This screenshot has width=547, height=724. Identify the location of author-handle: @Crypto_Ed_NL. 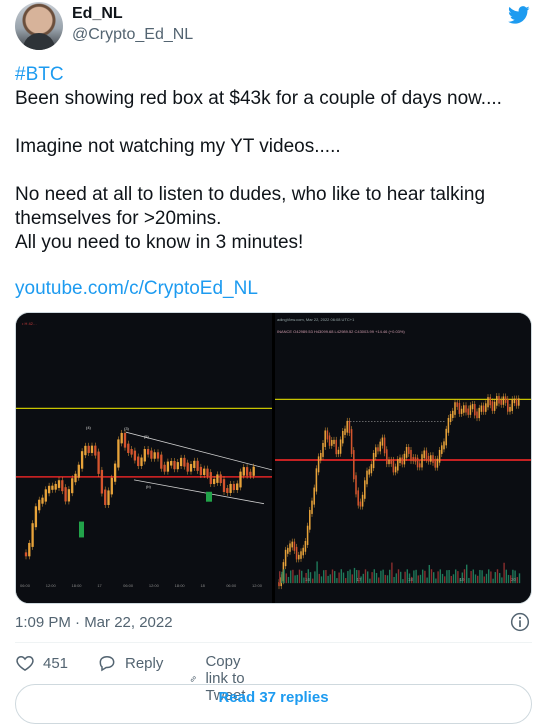
(132, 35).